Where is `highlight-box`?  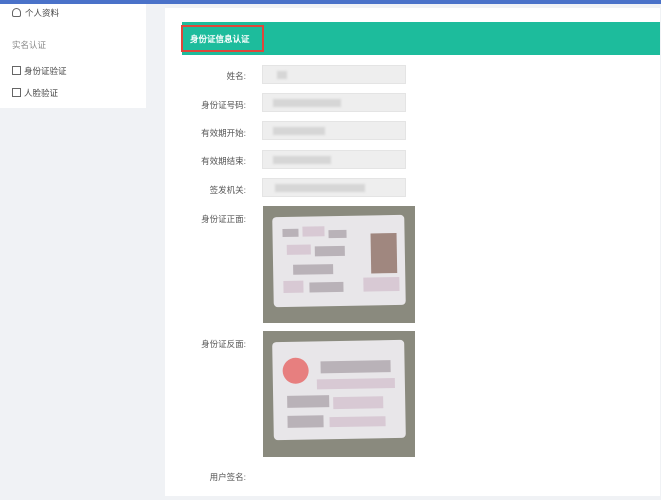 highlight-box is located at coordinates (222, 38).